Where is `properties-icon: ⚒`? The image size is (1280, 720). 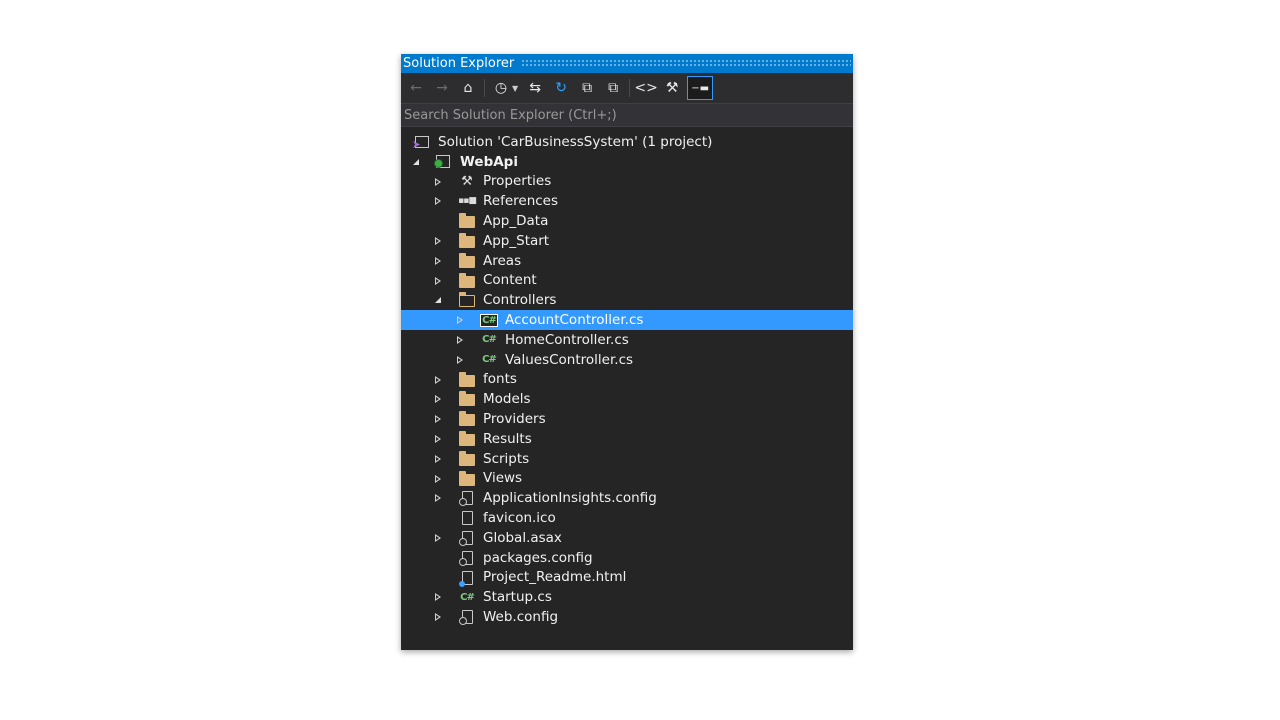
properties-icon: ⚒ is located at coordinates (672, 88).